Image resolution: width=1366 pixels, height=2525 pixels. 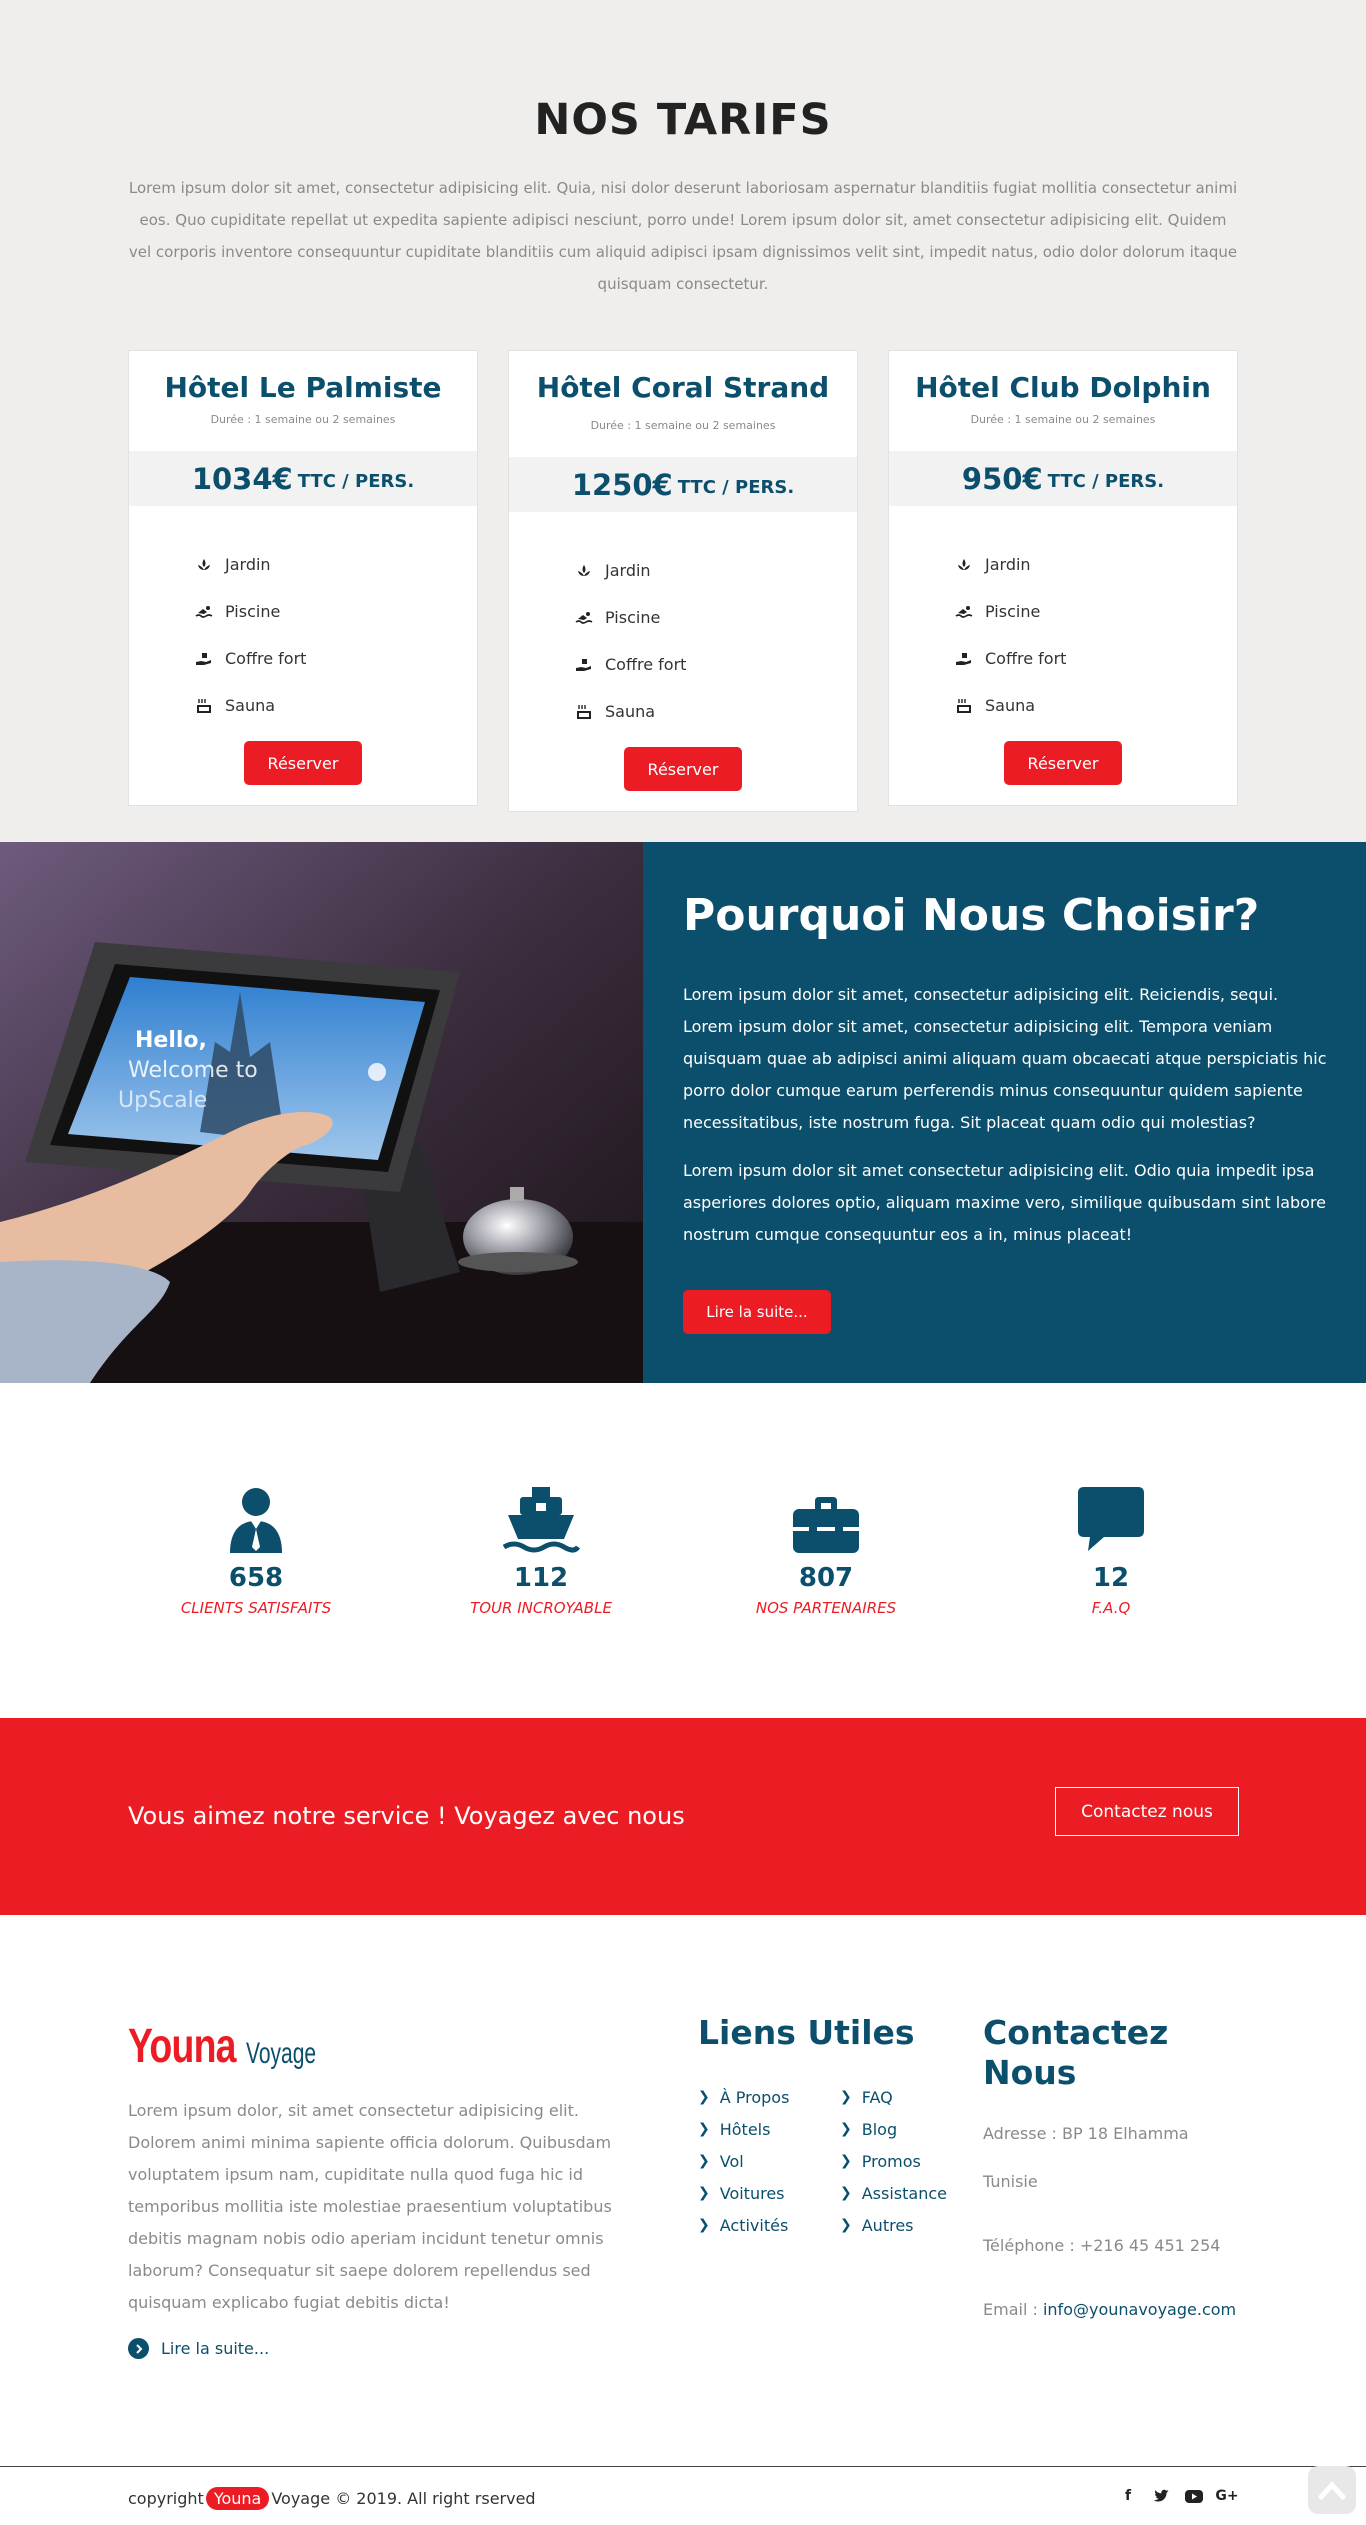 What do you see at coordinates (1139, 2309) in the screenshot?
I see `contact-email-link: info@younavoyage.com` at bounding box center [1139, 2309].